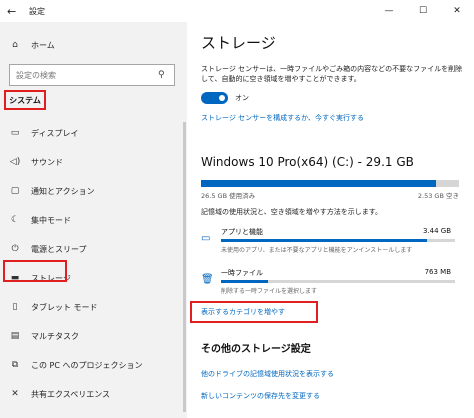  What do you see at coordinates (93, 45) in the screenshot?
I see `sidebar-item-home: ⌂ ホーム` at bounding box center [93, 45].